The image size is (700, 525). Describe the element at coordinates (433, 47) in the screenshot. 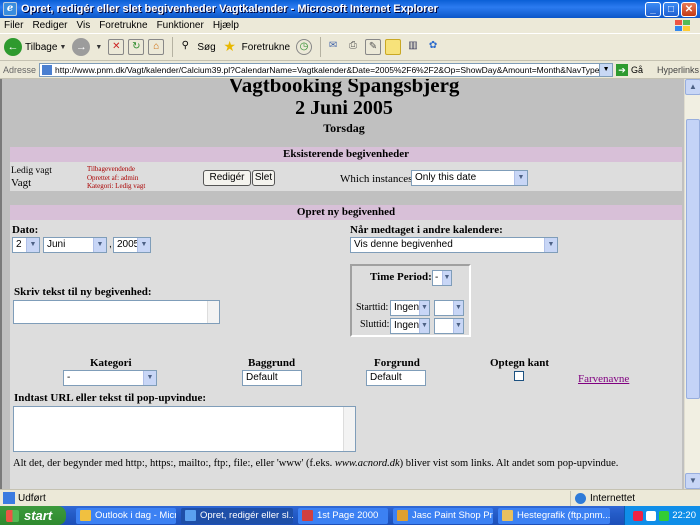

I see `messenger-icon: ✿` at that location.